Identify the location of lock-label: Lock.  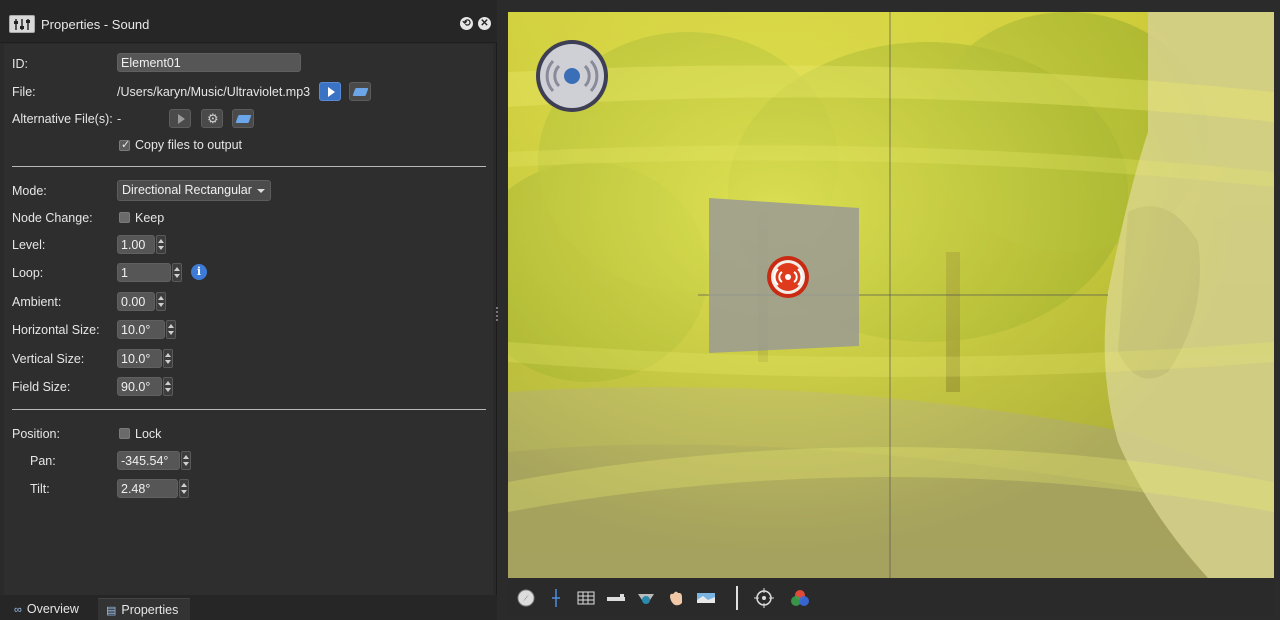
(148, 434).